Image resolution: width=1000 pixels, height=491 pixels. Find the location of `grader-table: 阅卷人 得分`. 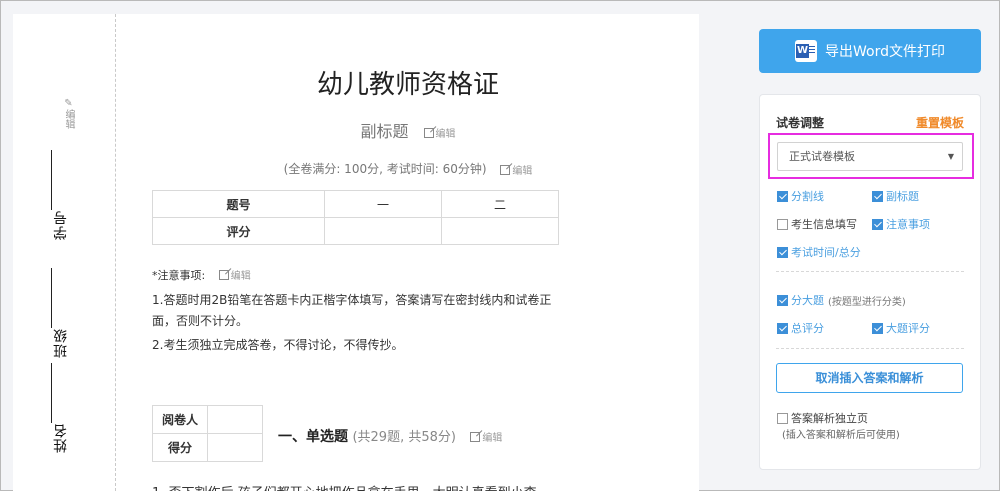

grader-table: 阅卷人 得分 is located at coordinates (207, 433).